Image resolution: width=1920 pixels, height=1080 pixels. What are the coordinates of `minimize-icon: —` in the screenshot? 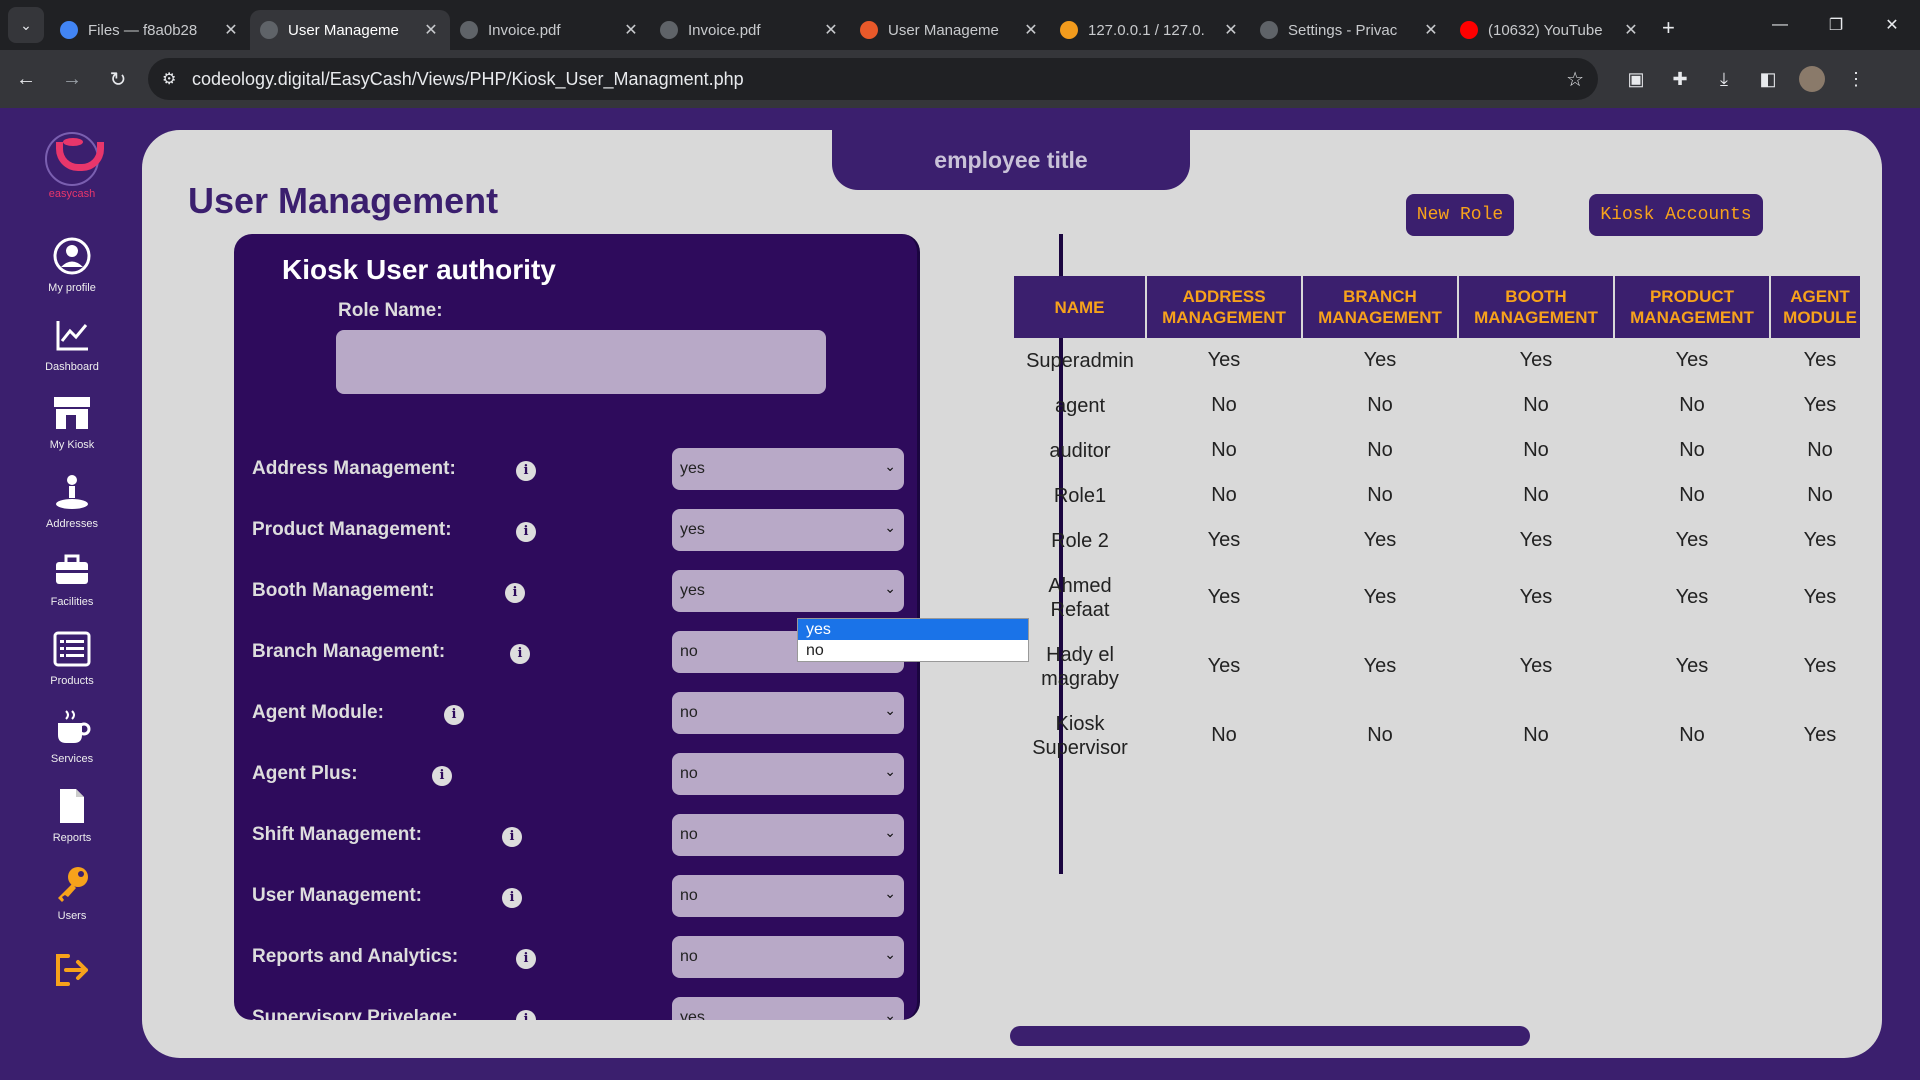 It's located at (1780, 25).